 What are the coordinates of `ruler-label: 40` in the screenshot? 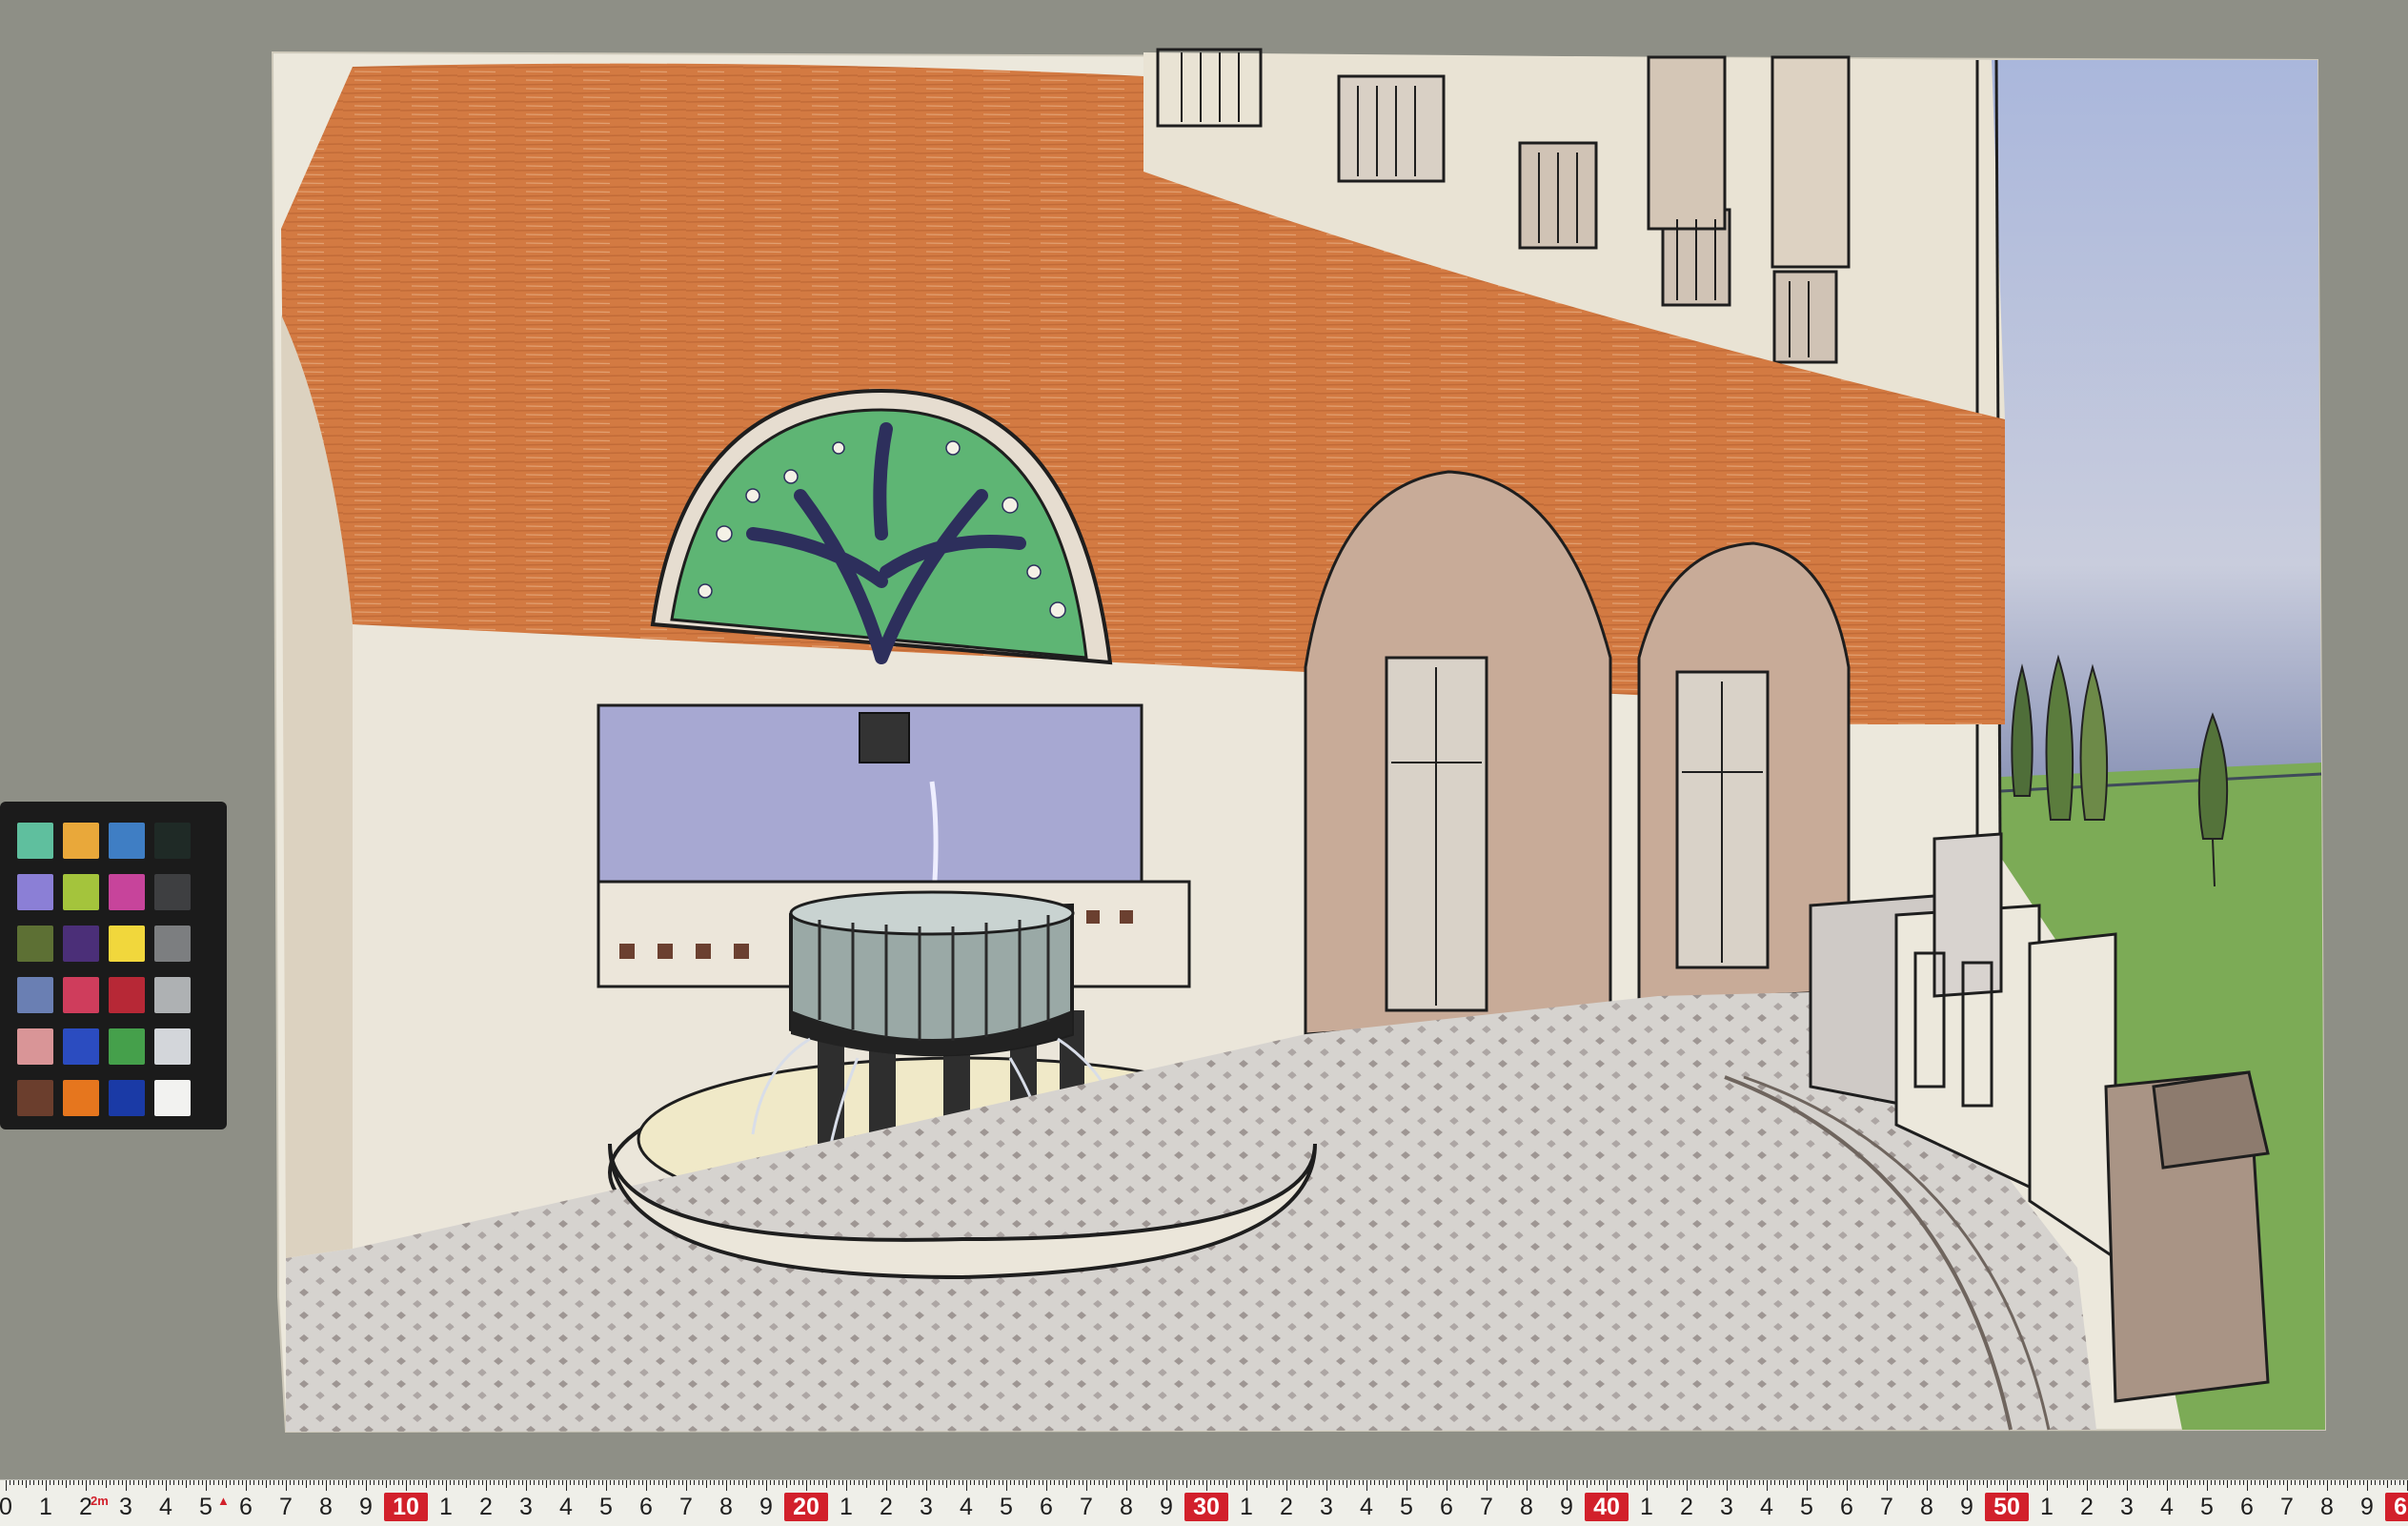 It's located at (1607, 1507).